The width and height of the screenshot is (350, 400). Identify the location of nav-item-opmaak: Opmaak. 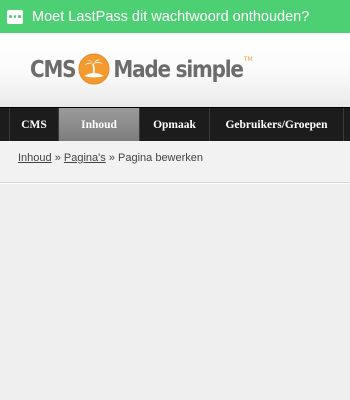
(175, 124).